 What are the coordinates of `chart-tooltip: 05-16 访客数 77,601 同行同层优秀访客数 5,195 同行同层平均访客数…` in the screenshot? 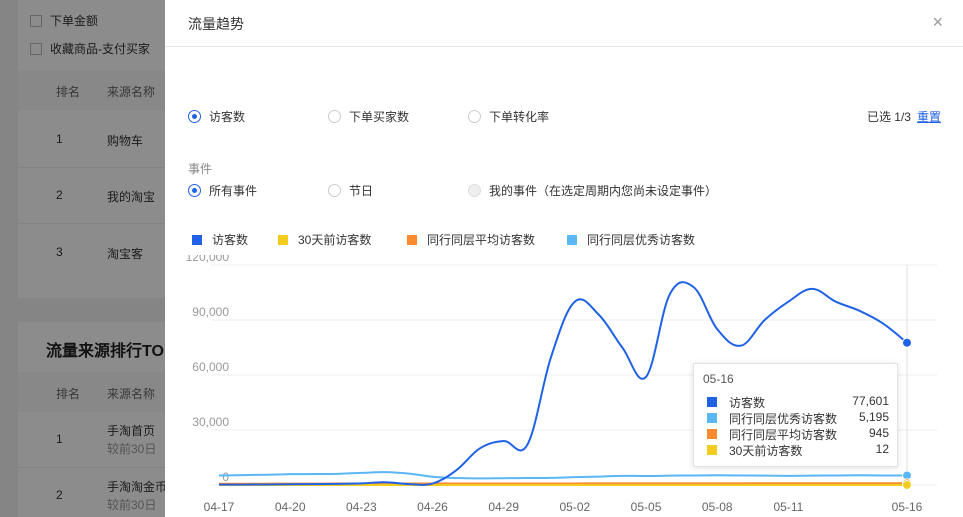 It's located at (795, 415).